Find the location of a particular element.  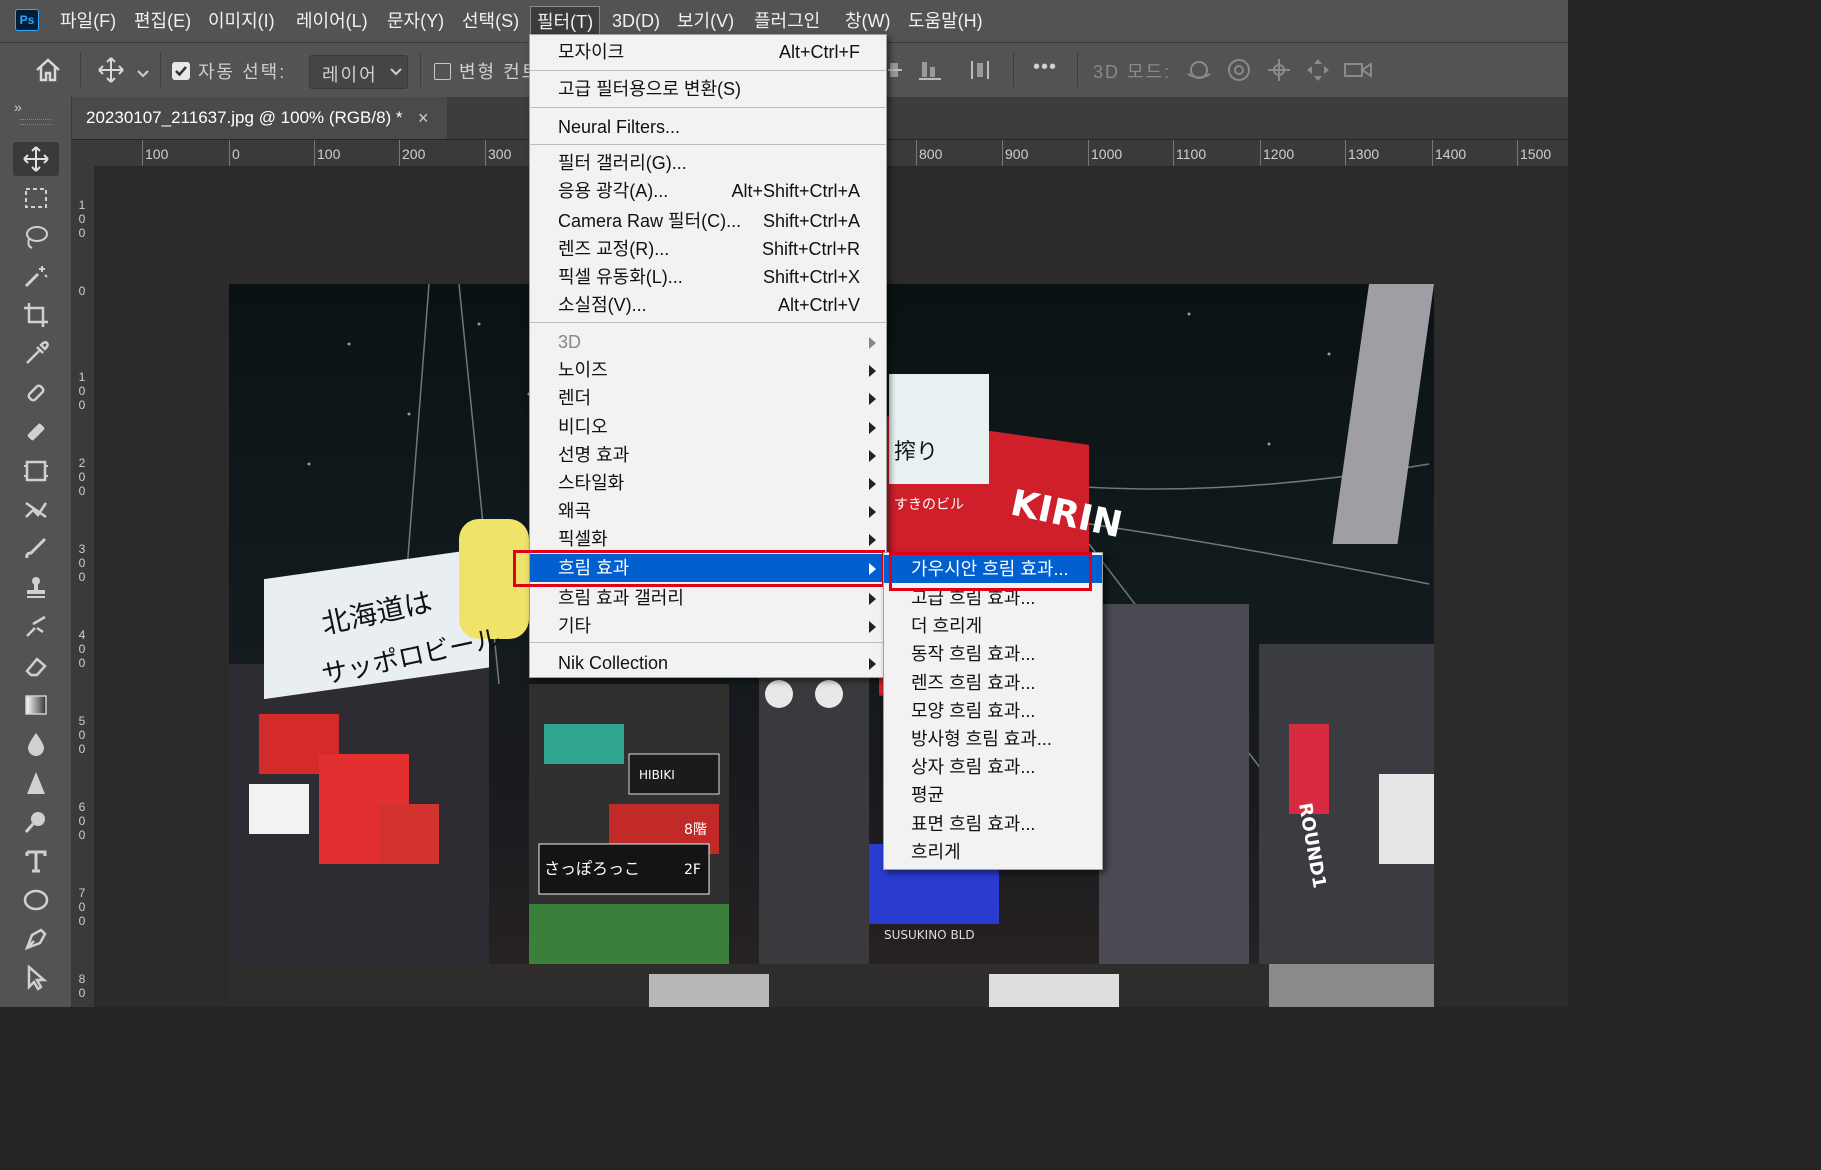

auto-select-dropdown: 레이어 is located at coordinates (358, 72).